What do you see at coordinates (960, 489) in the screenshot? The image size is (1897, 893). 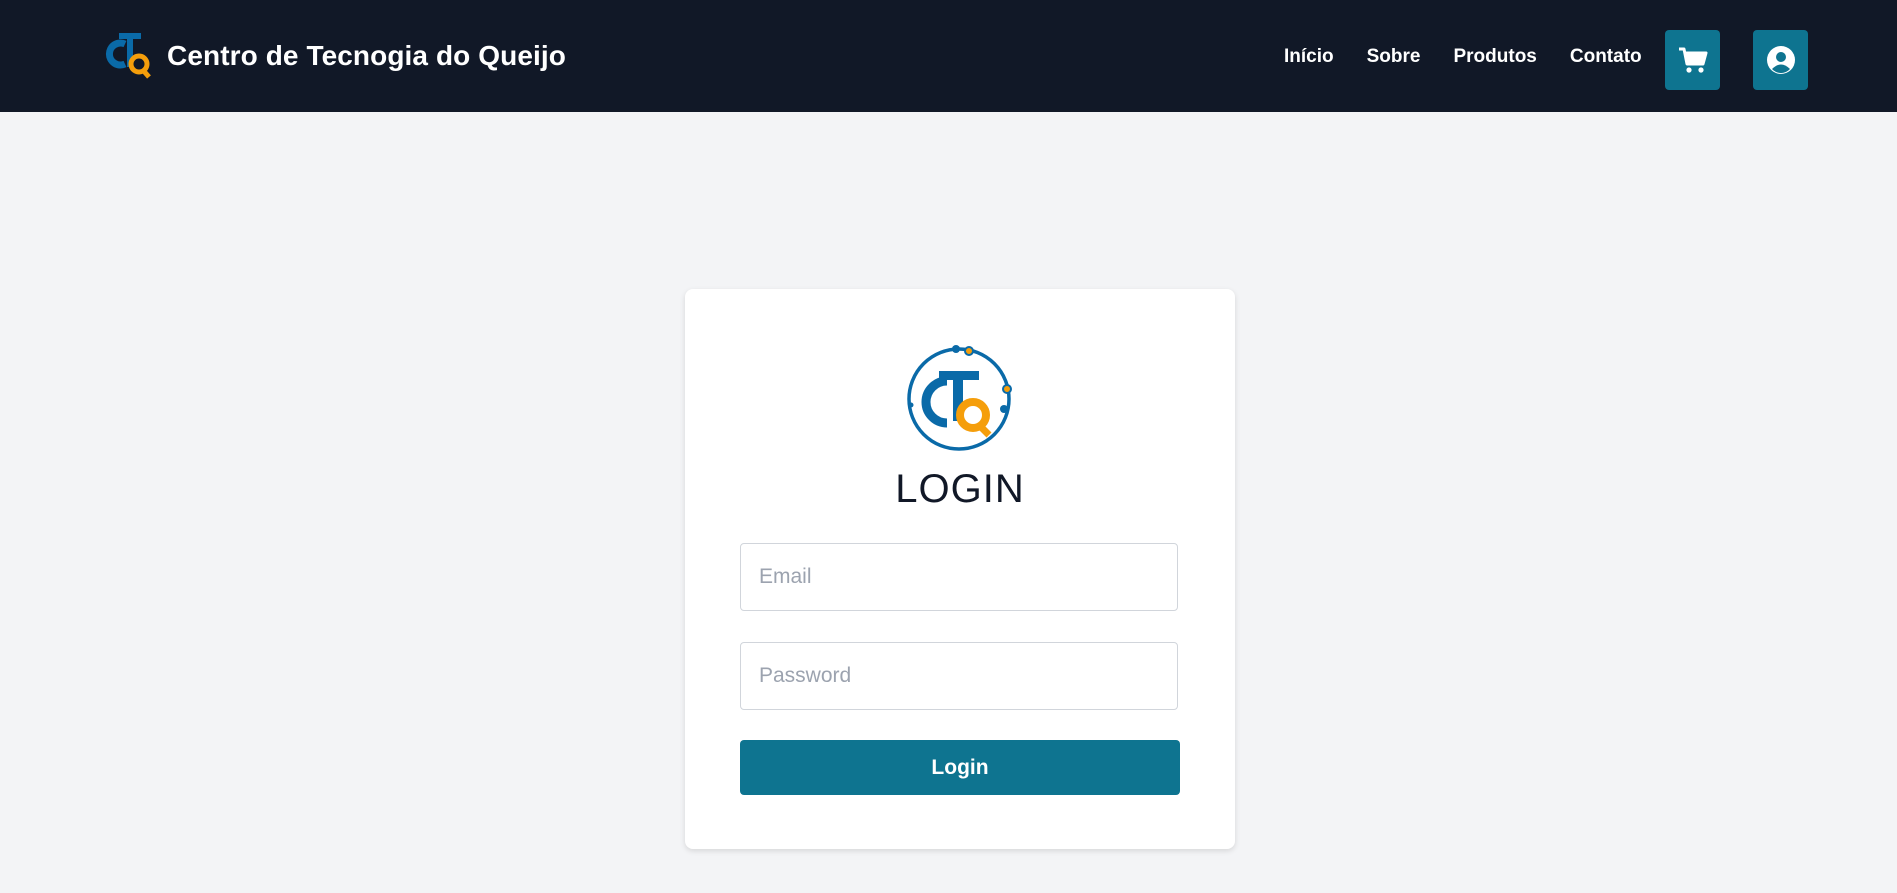 I see `login-title: LOGIN` at bounding box center [960, 489].